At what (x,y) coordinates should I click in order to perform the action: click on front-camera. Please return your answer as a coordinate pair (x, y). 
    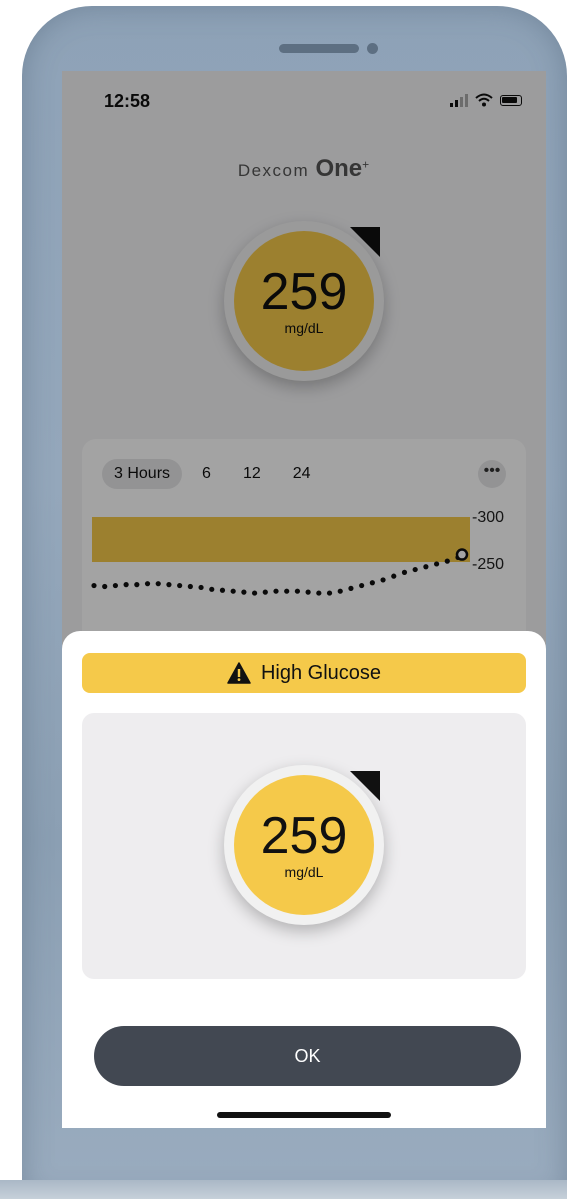
    Looking at the image, I should click on (372, 48).